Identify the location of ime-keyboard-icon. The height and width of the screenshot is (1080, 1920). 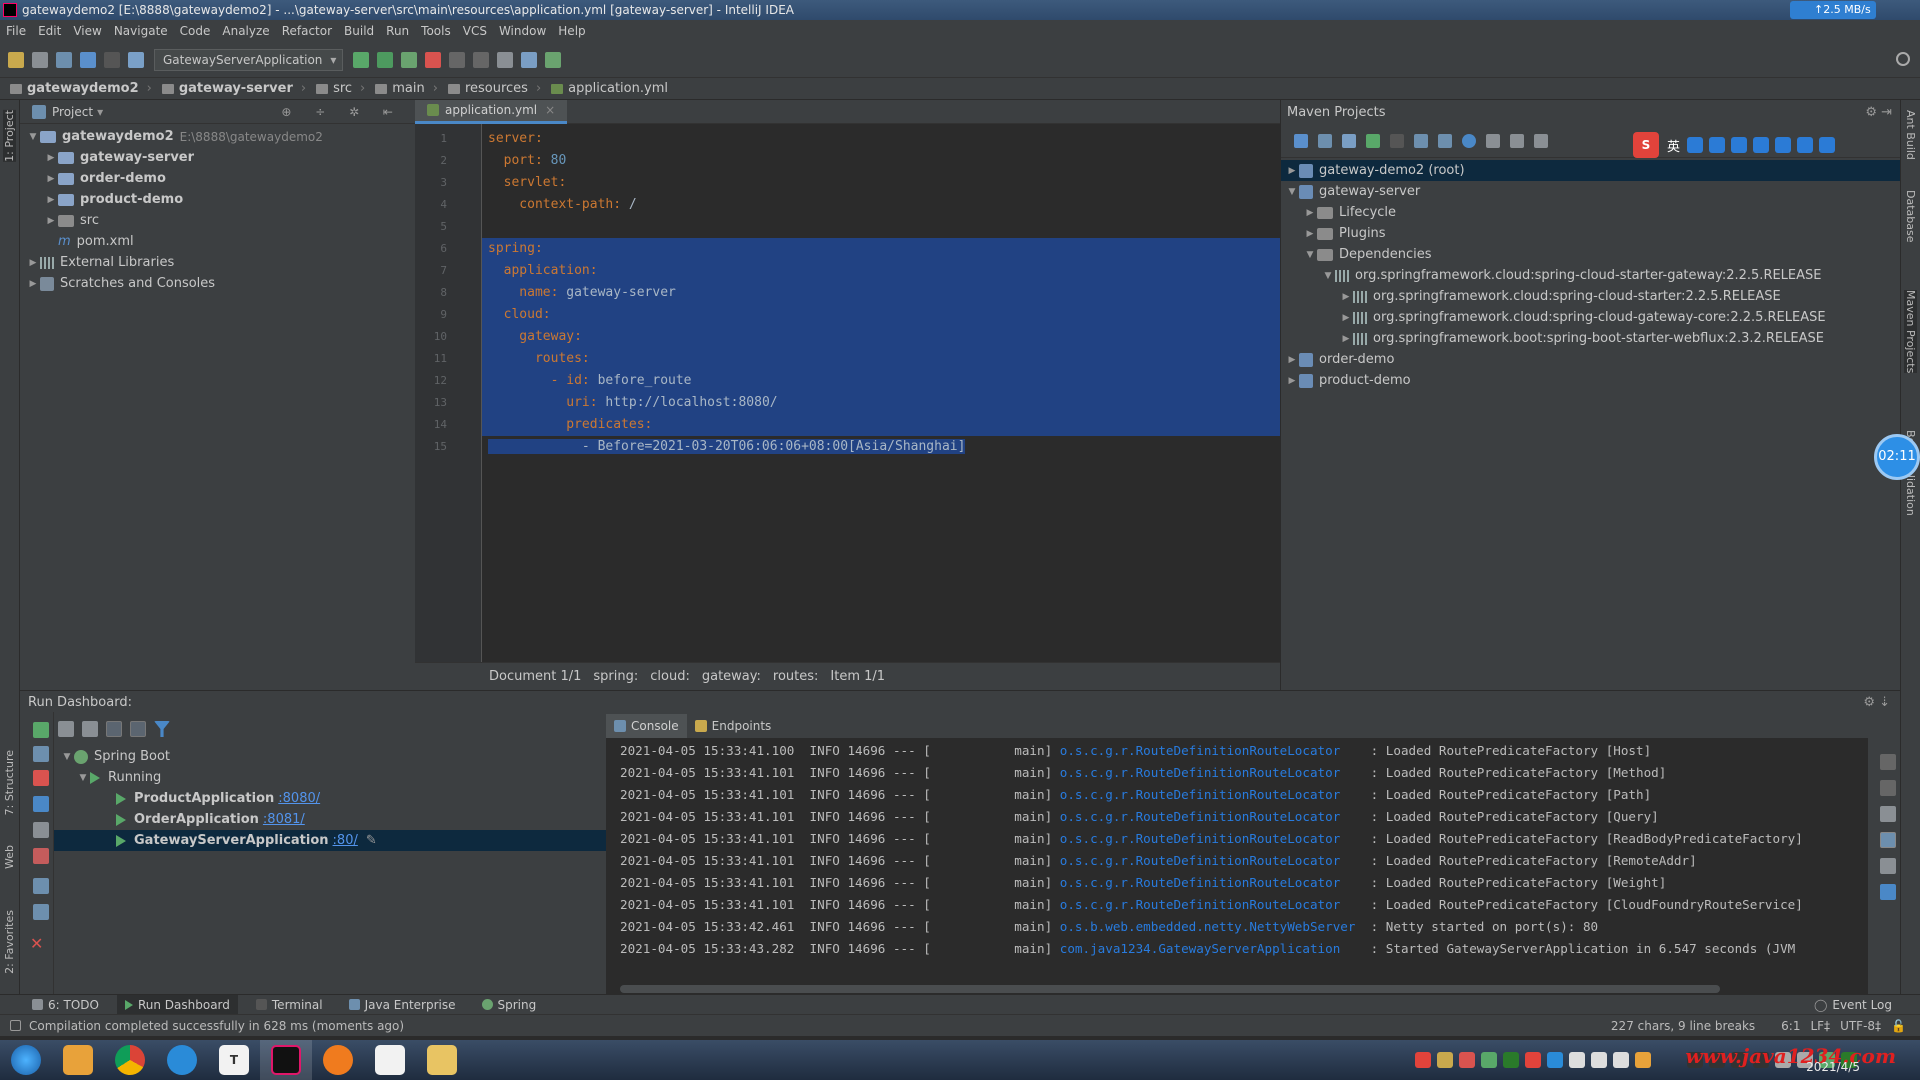
(1761, 145).